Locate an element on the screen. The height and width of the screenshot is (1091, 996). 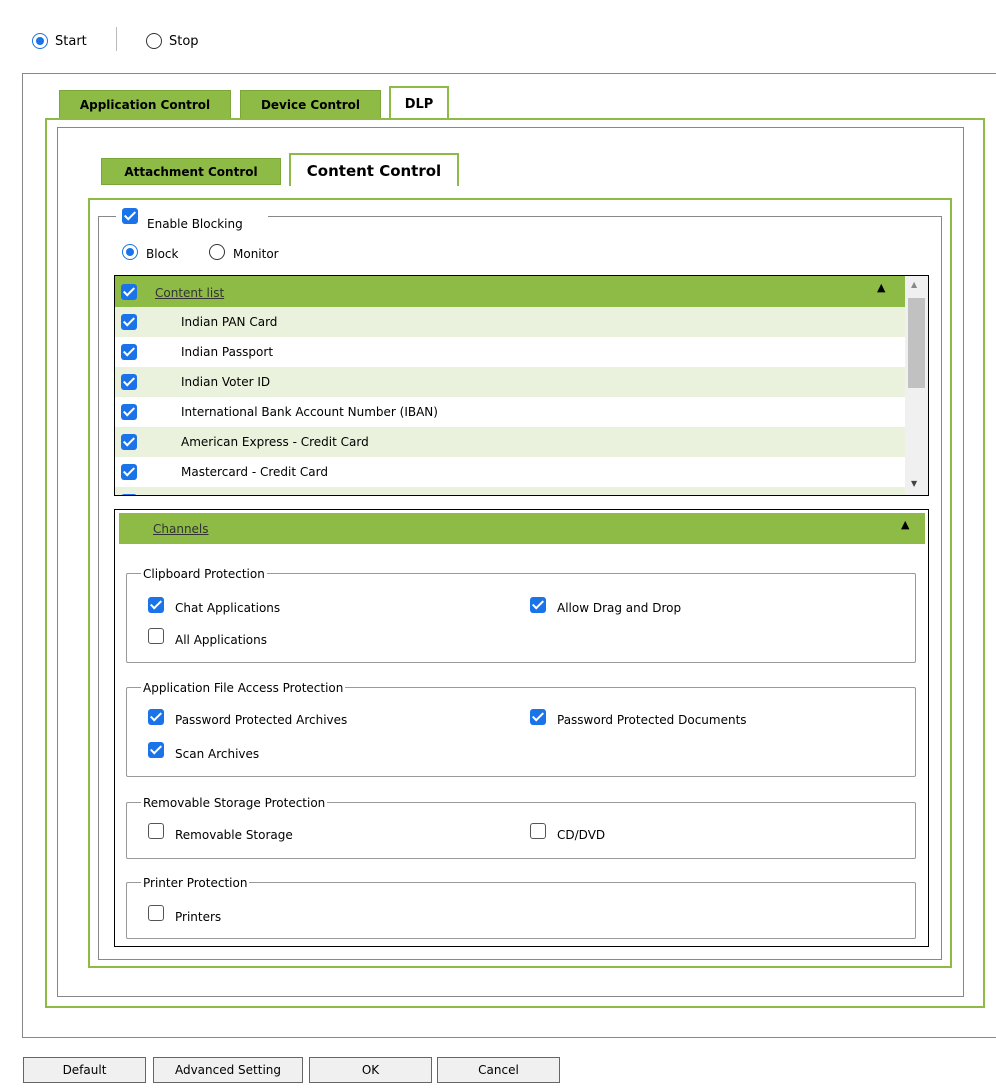
list-item: Indian PAN Card is located at coordinates (510, 322).